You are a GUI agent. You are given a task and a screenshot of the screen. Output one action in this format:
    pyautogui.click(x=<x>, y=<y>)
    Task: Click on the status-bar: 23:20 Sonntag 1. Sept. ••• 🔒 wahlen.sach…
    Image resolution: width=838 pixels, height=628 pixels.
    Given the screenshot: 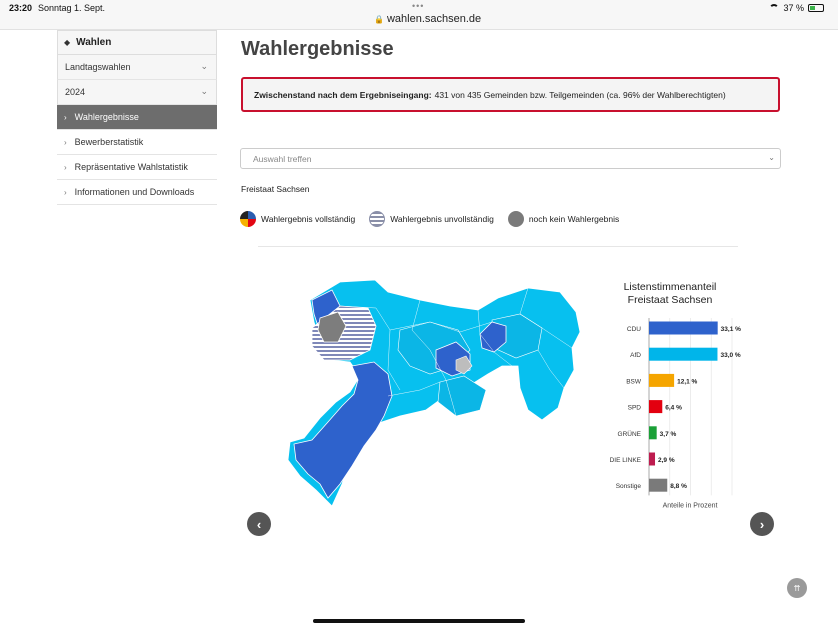 What is the action you would take?
    pyautogui.click(x=419, y=15)
    